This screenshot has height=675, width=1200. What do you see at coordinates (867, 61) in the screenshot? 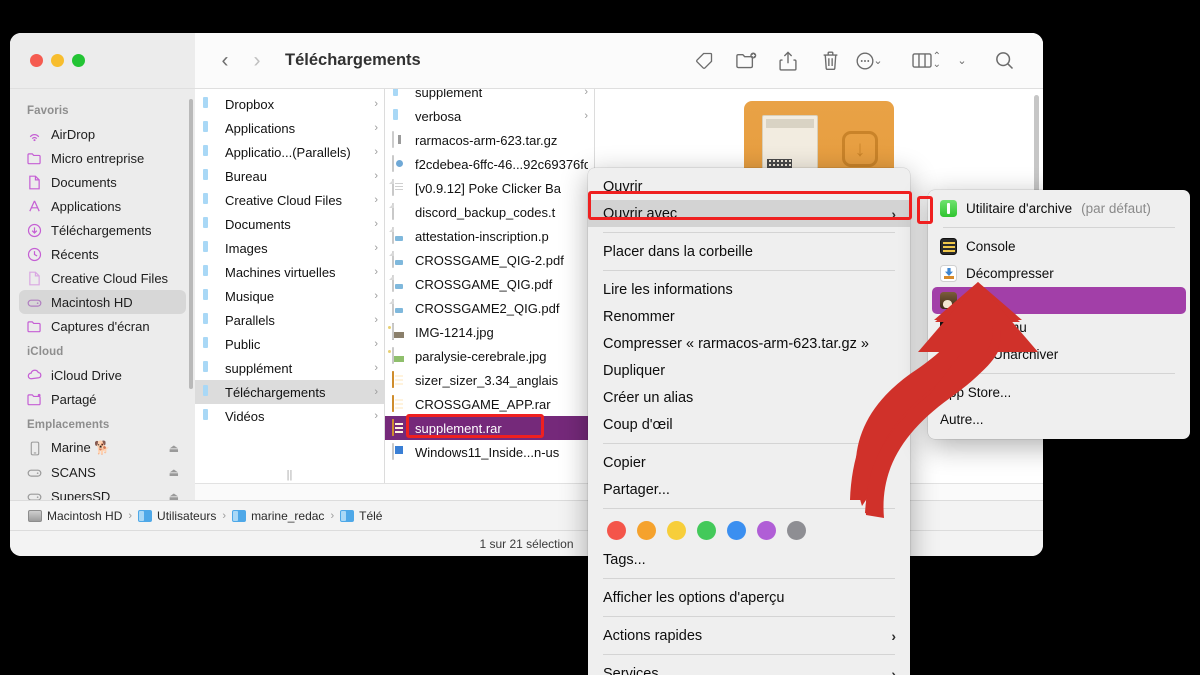
I see `more-options-group: ⌄` at bounding box center [867, 61].